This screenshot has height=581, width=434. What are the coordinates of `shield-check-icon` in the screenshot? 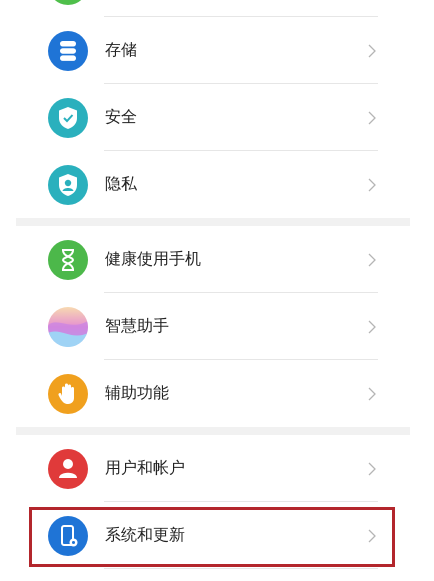 It's located at (68, 118).